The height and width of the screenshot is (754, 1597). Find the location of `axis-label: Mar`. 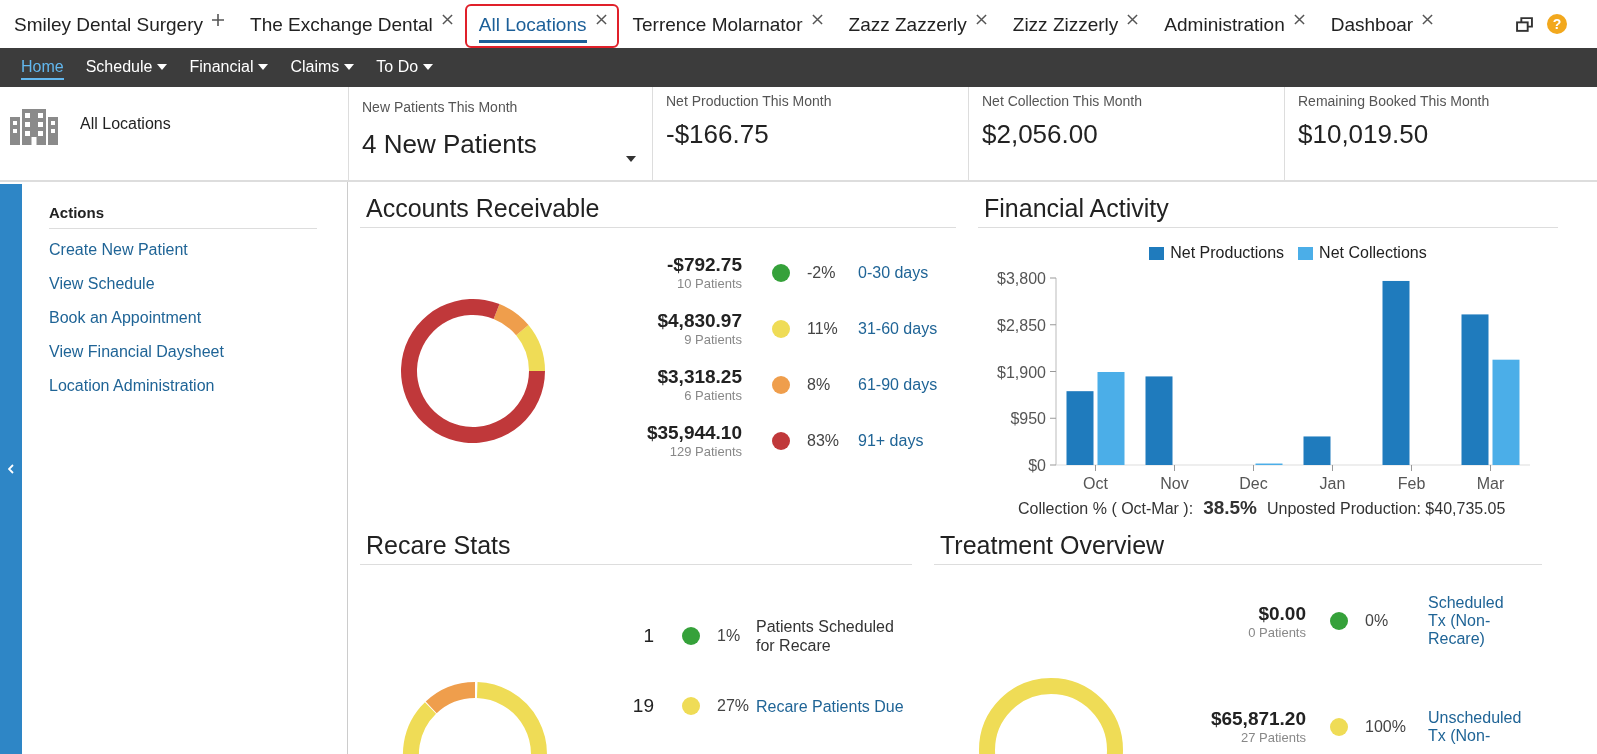

axis-label: Mar is located at coordinates (1490, 483).